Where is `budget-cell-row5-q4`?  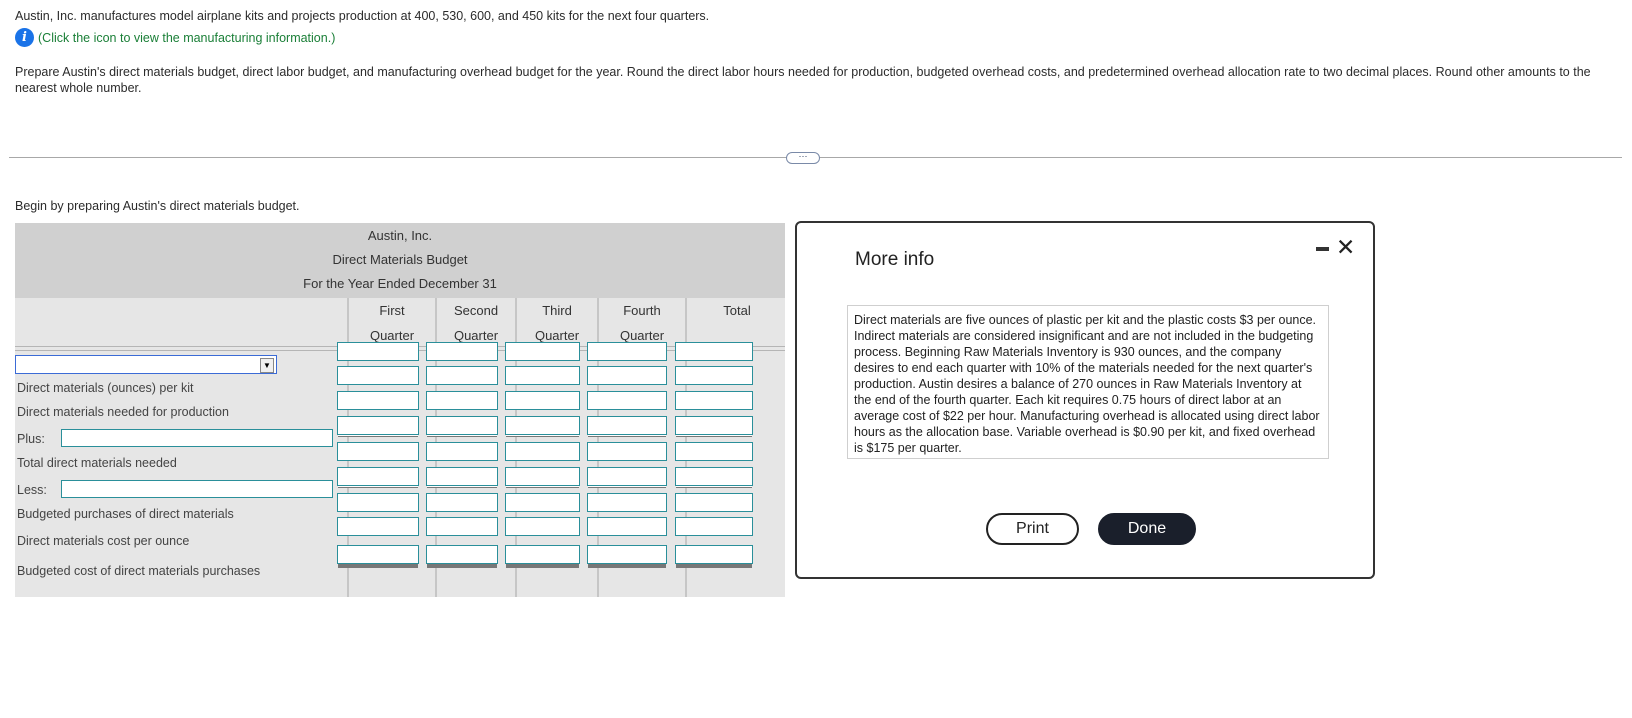 budget-cell-row5-q4 is located at coordinates (627, 451).